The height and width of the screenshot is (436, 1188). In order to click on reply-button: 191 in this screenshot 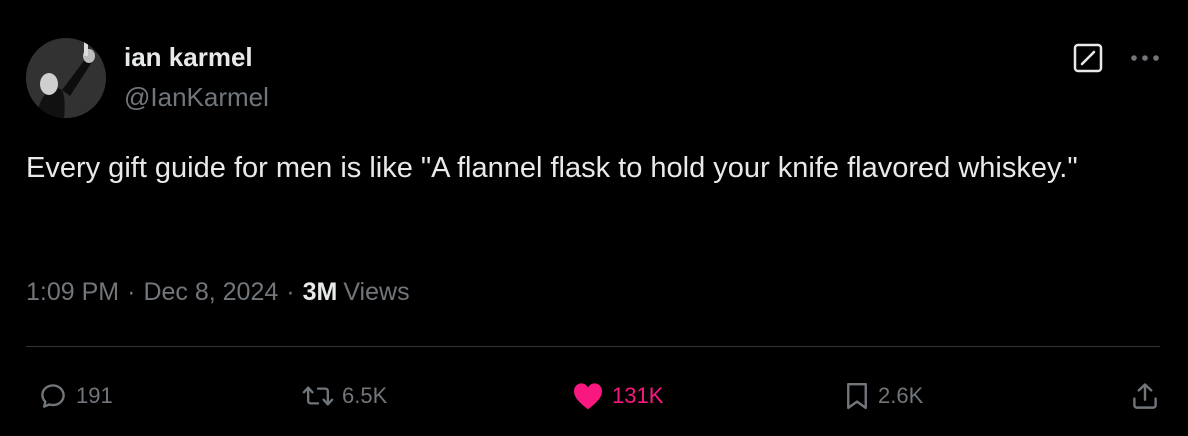, I will do `click(75, 396)`.